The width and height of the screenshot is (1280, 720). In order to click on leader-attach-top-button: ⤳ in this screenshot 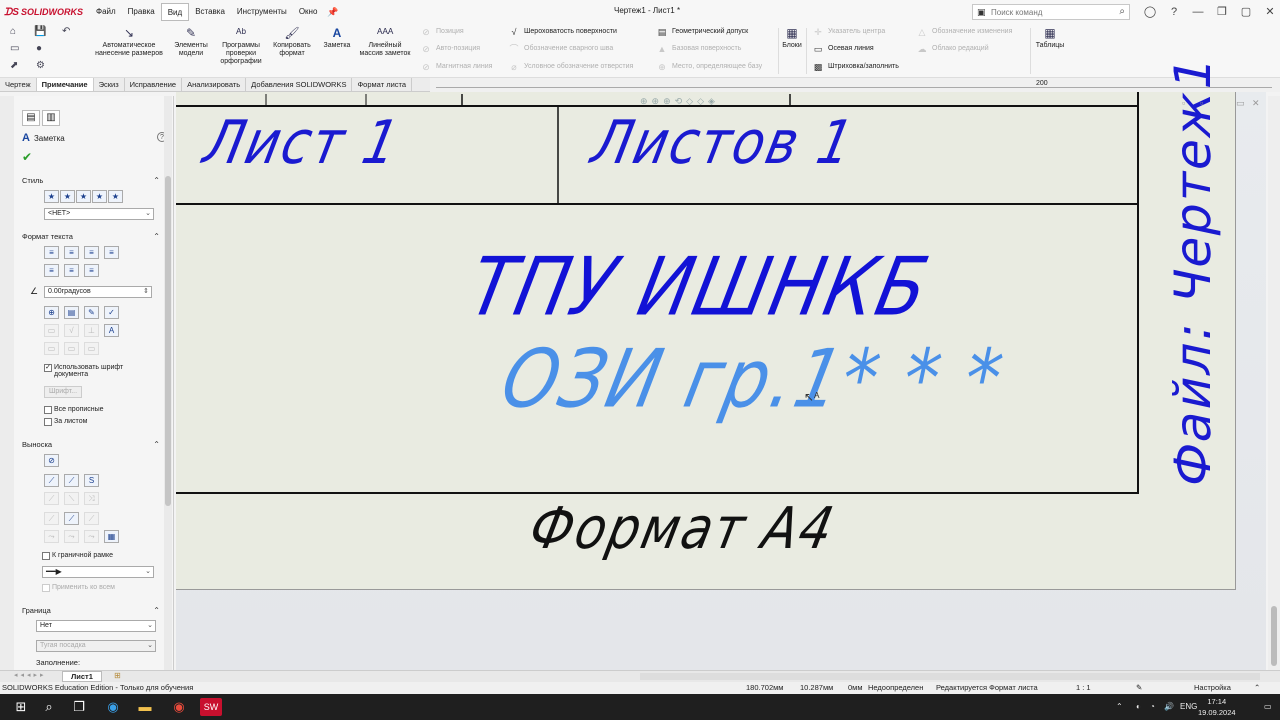, I will do `click(51, 536)`.